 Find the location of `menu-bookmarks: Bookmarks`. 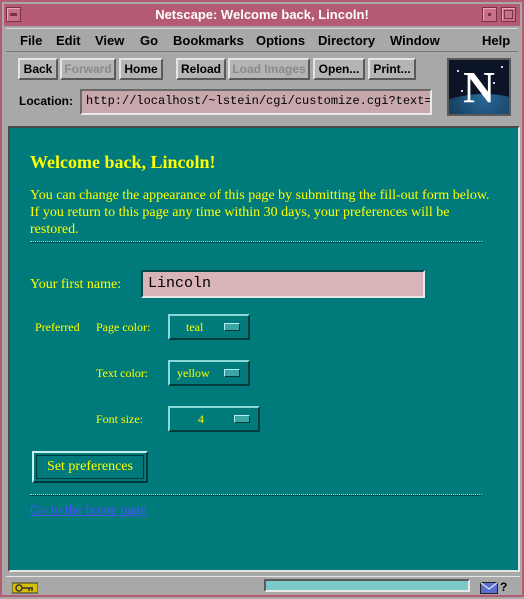

menu-bookmarks: Bookmarks is located at coordinates (208, 40).